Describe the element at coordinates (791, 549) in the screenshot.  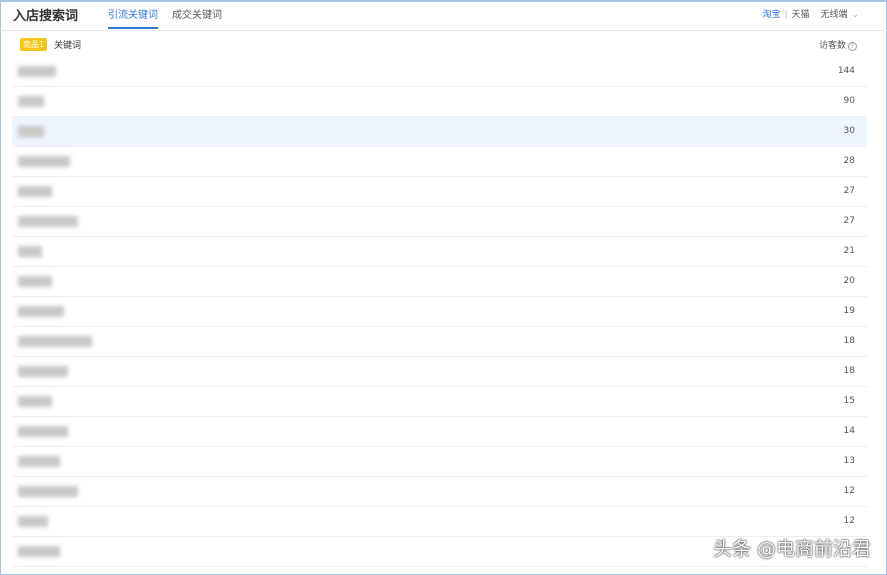
I see `watermark: 头条 @电商前沿君` at that location.